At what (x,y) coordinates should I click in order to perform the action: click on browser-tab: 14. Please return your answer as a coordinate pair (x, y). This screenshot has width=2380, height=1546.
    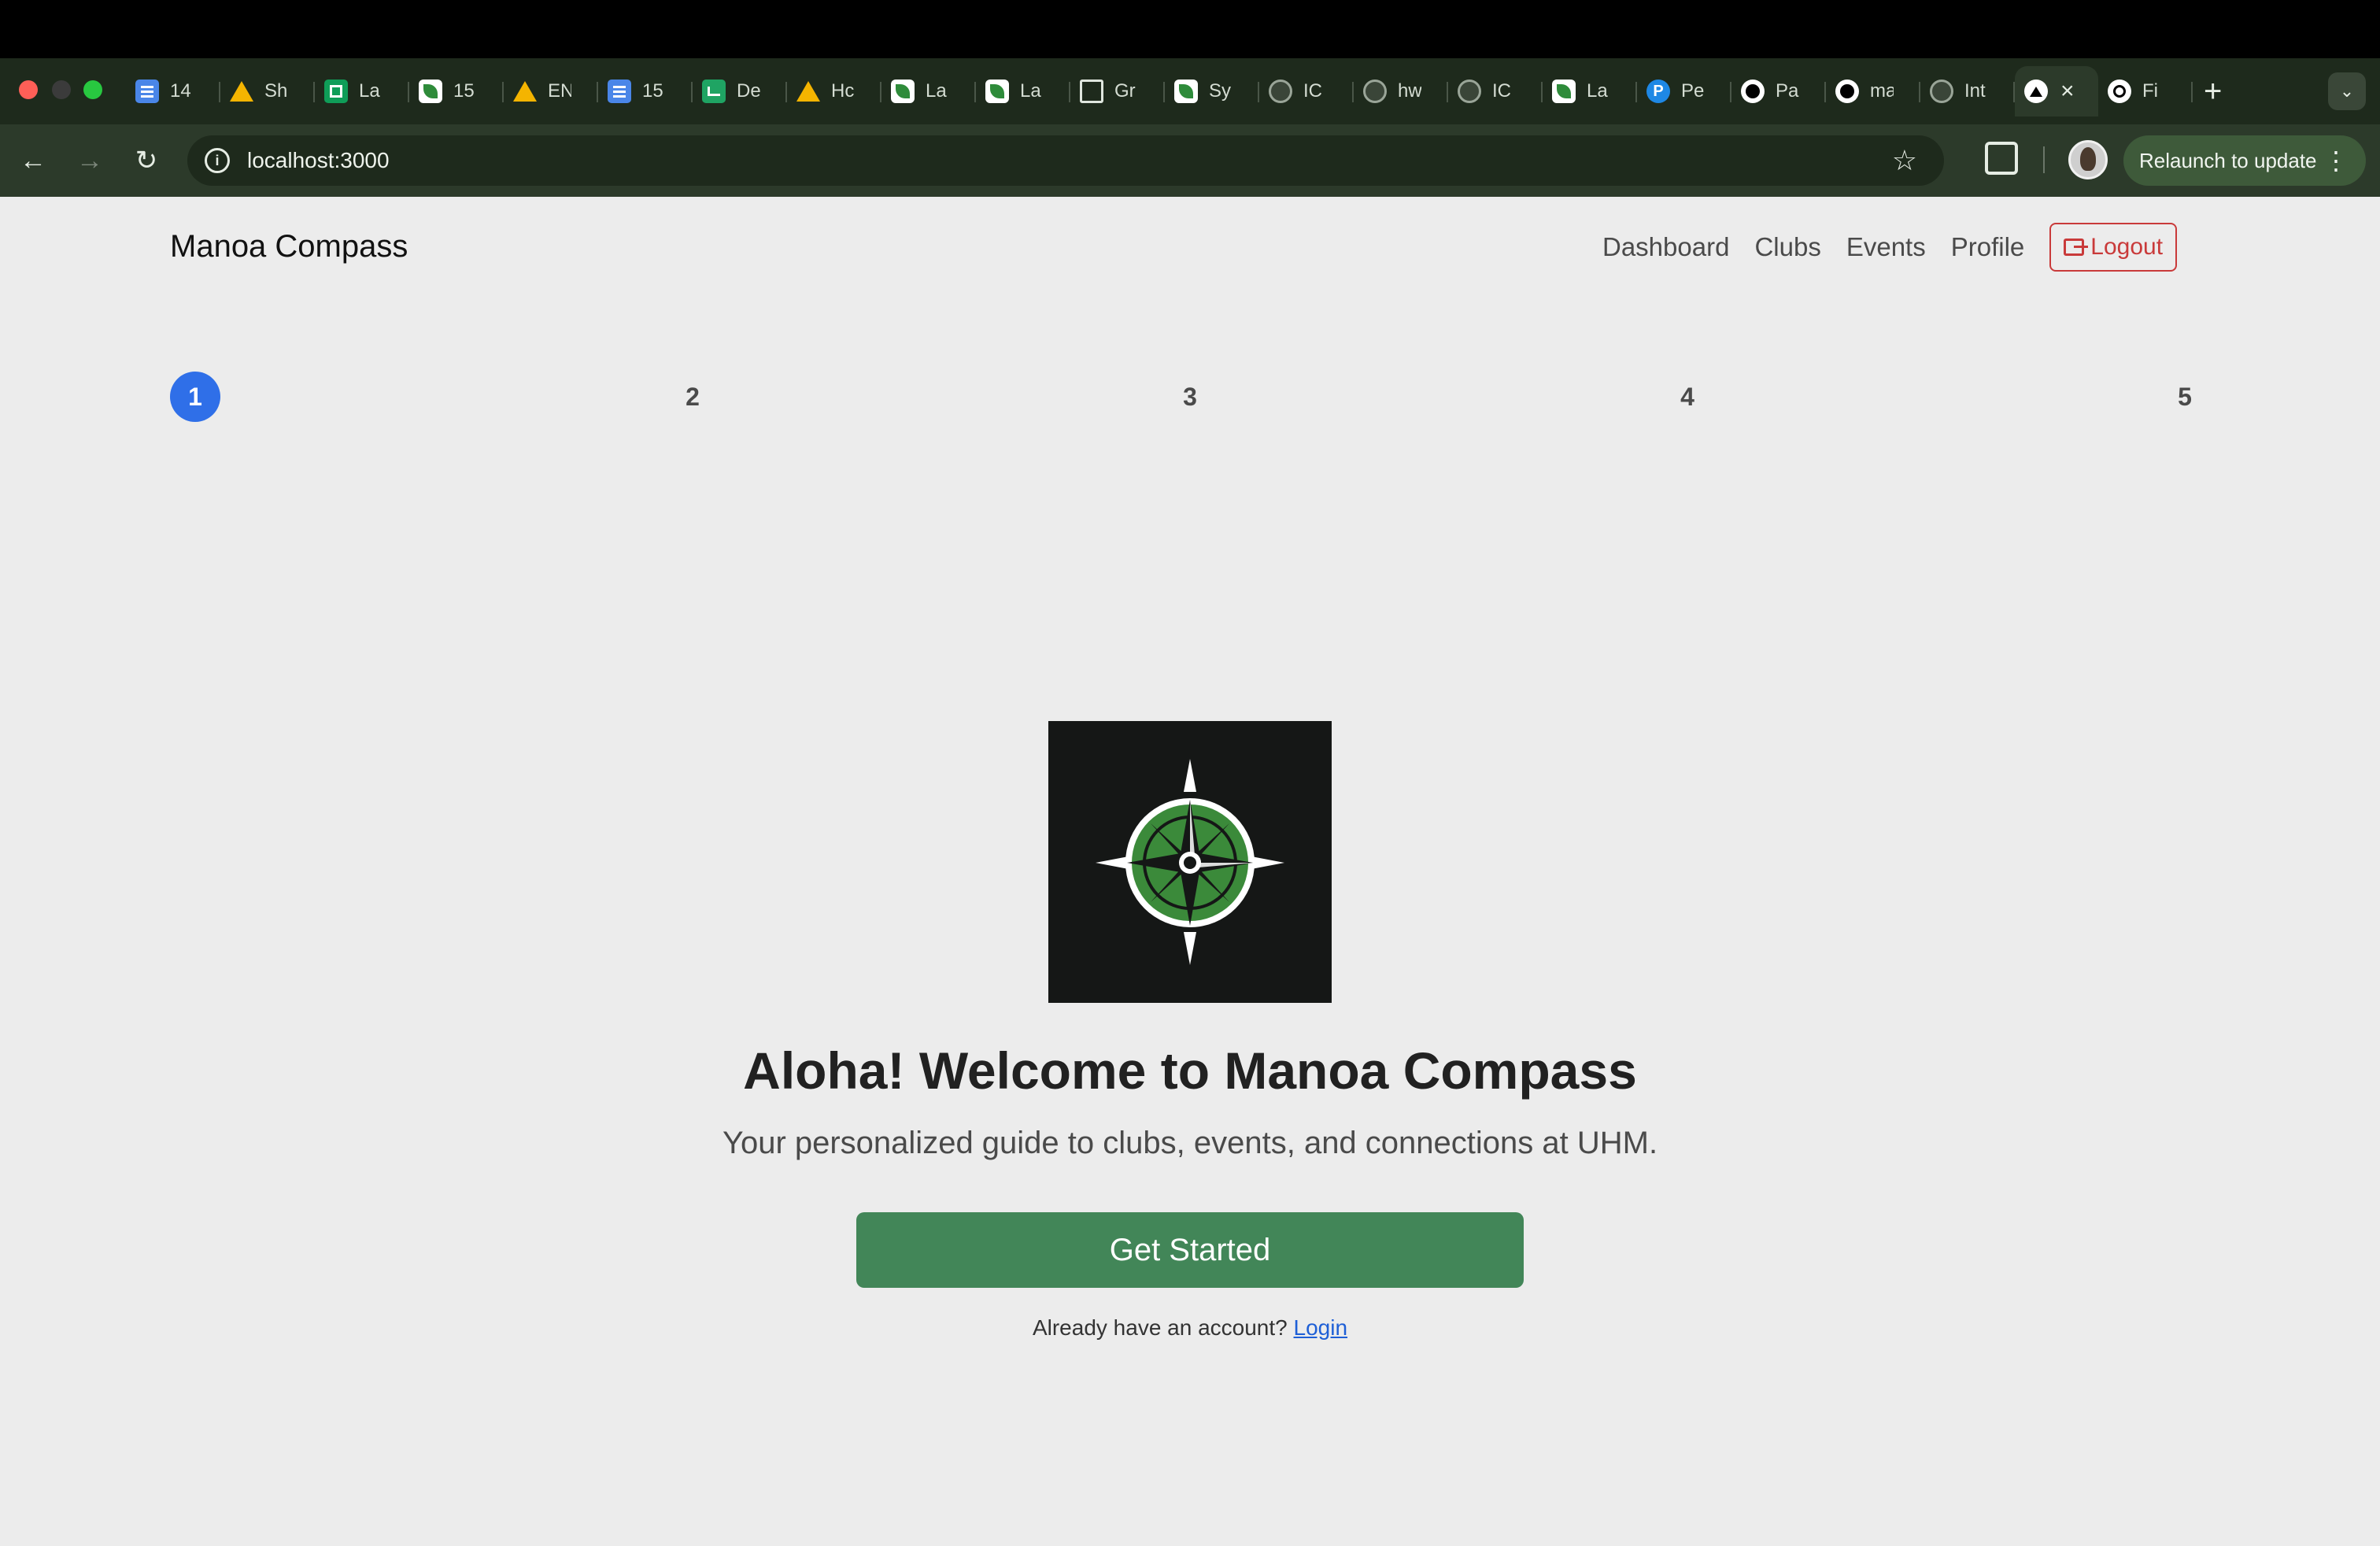
    Looking at the image, I should click on (173, 91).